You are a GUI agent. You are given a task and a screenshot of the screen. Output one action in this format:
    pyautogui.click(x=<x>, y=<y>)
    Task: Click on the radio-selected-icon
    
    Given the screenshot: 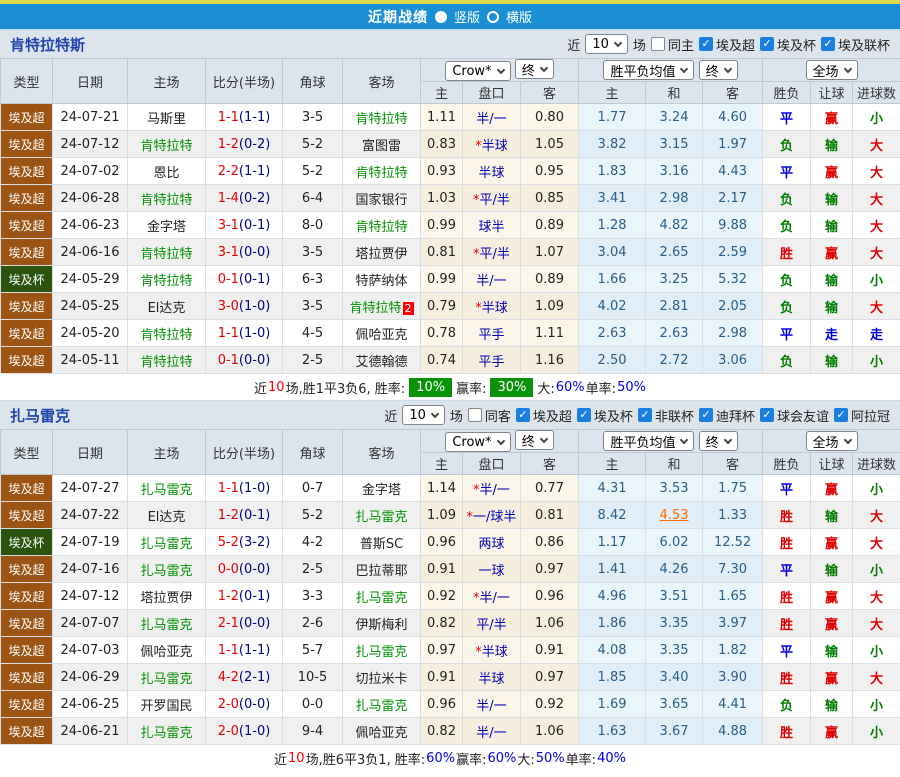 What is the action you would take?
    pyautogui.click(x=440, y=16)
    